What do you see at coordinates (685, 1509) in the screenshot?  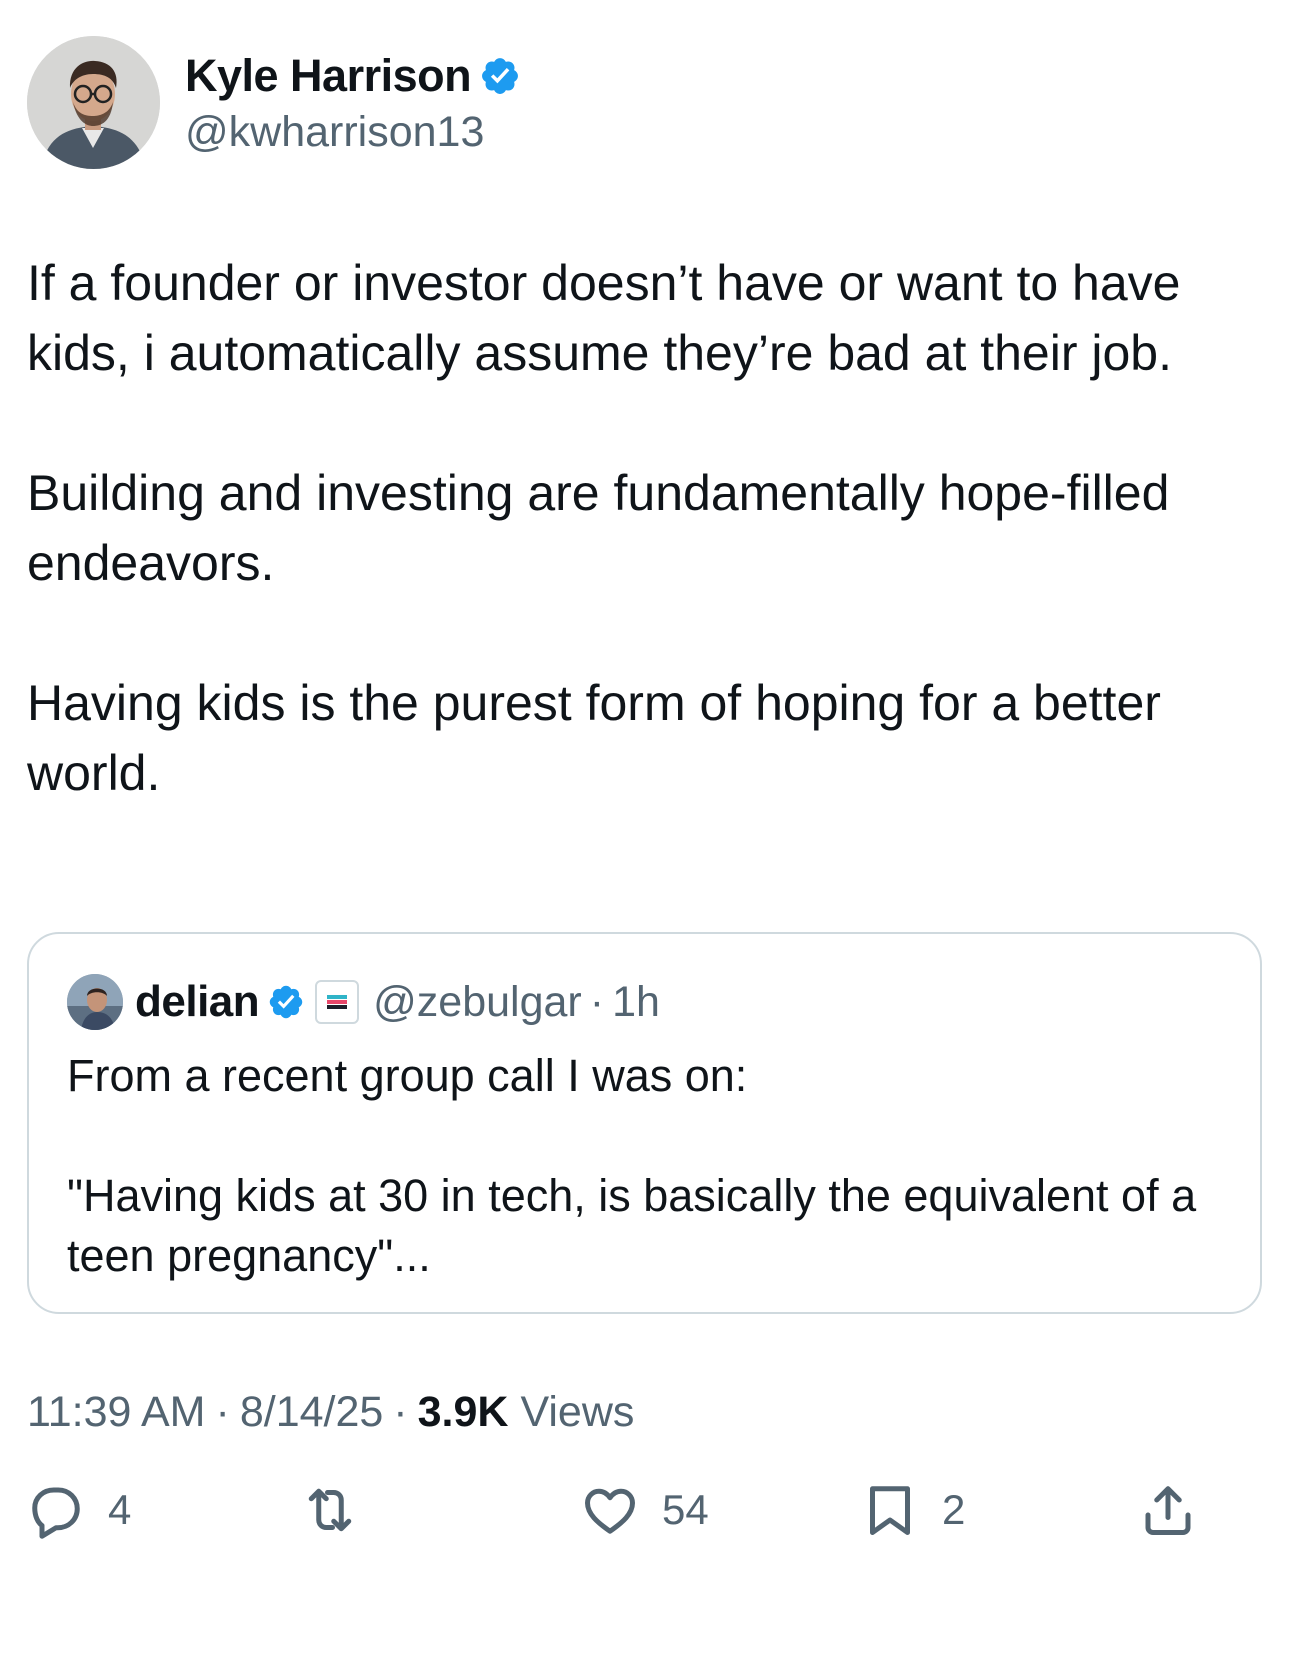 I see `like-count: 54` at bounding box center [685, 1509].